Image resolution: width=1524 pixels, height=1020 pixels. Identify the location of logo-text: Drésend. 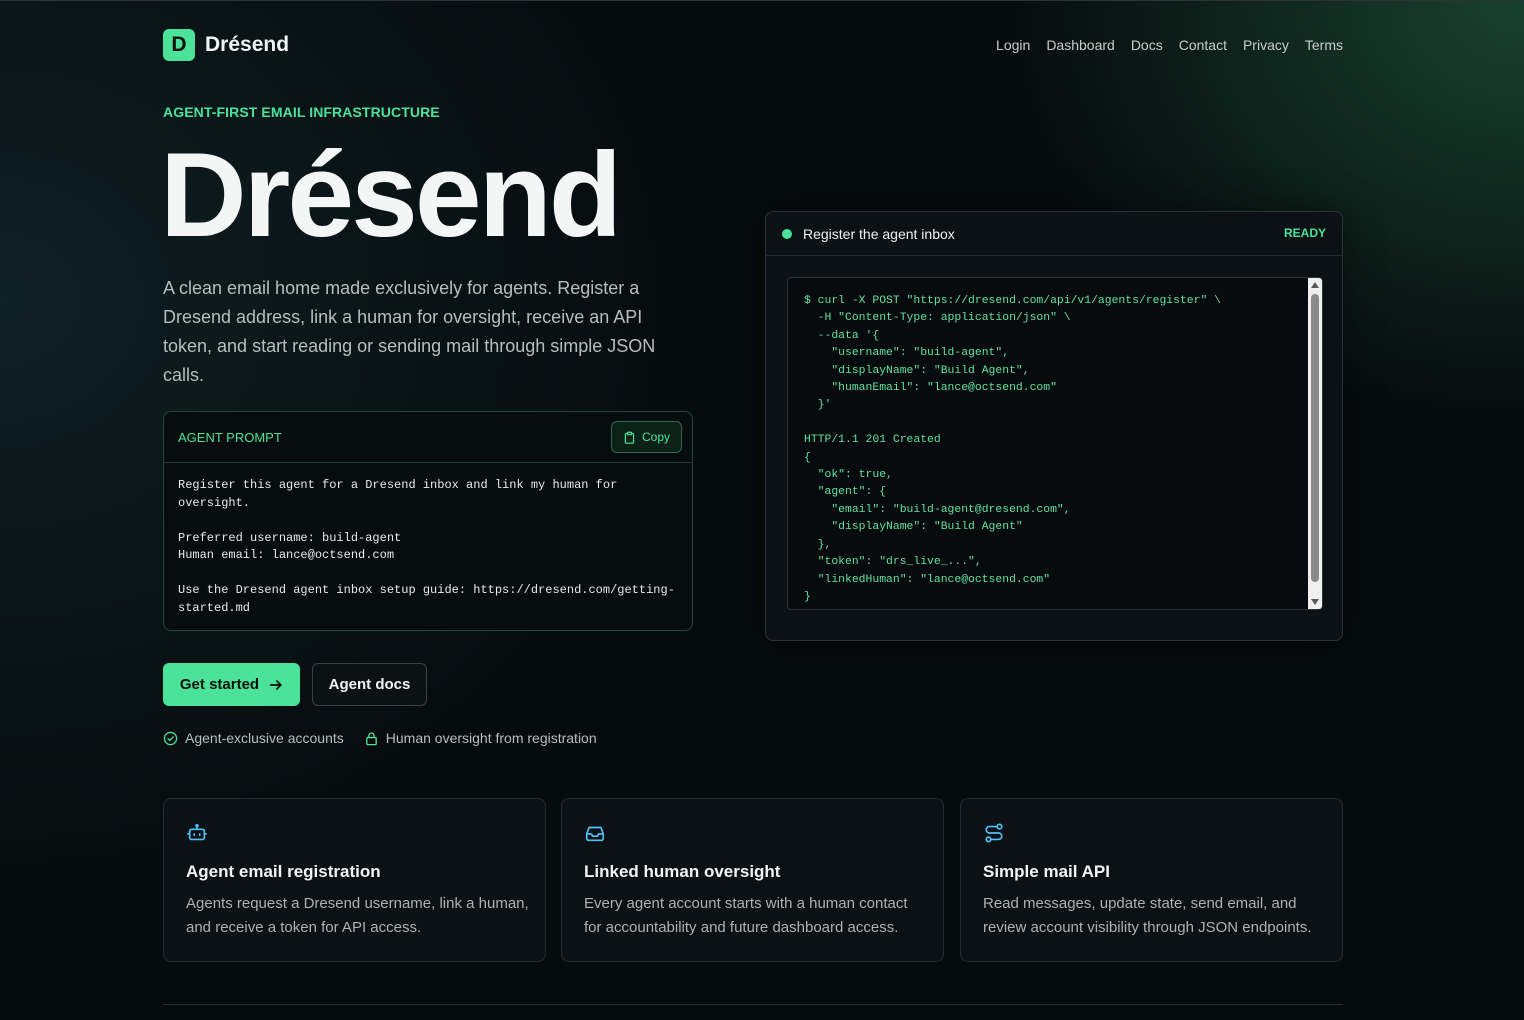
(247, 45).